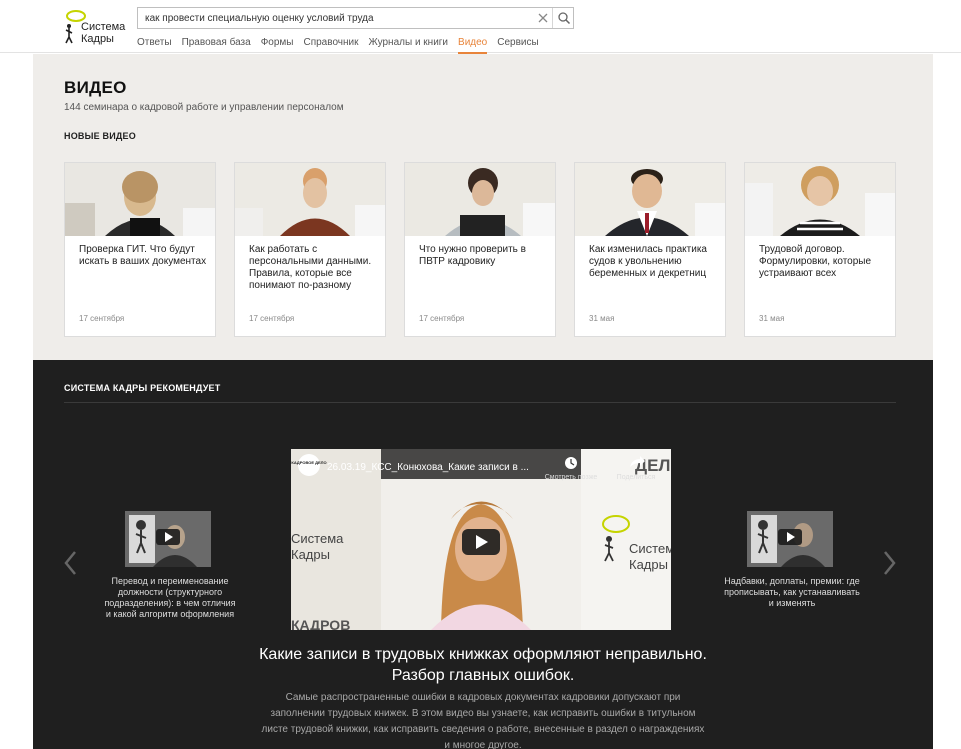 The width and height of the screenshot is (961, 749). What do you see at coordinates (103, 27) in the screenshot?
I see `logo-line-1: Система` at bounding box center [103, 27].